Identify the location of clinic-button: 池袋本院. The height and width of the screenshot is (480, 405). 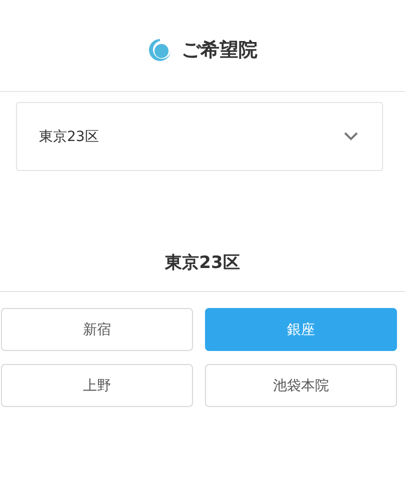
(301, 385).